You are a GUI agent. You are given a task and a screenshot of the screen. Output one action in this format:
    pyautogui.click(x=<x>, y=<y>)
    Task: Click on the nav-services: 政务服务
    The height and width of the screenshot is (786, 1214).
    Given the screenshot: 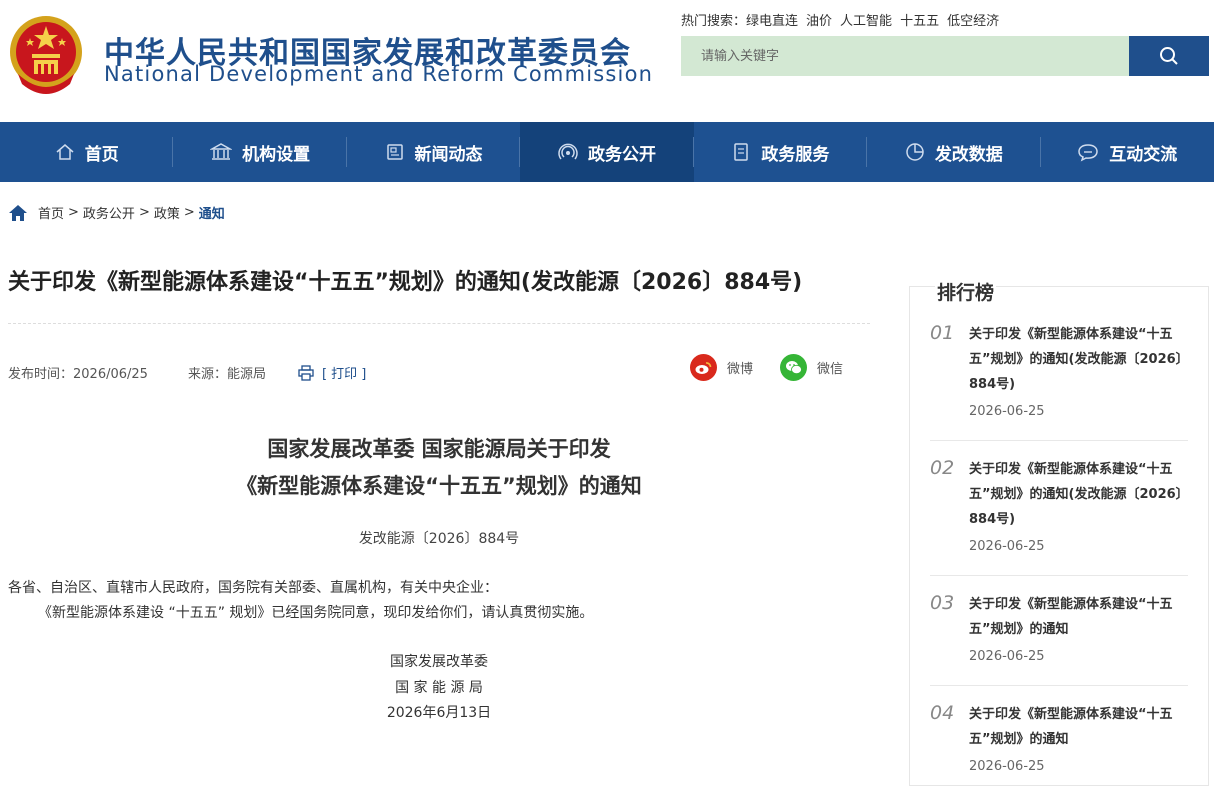 What is the action you would take?
    pyautogui.click(x=781, y=152)
    